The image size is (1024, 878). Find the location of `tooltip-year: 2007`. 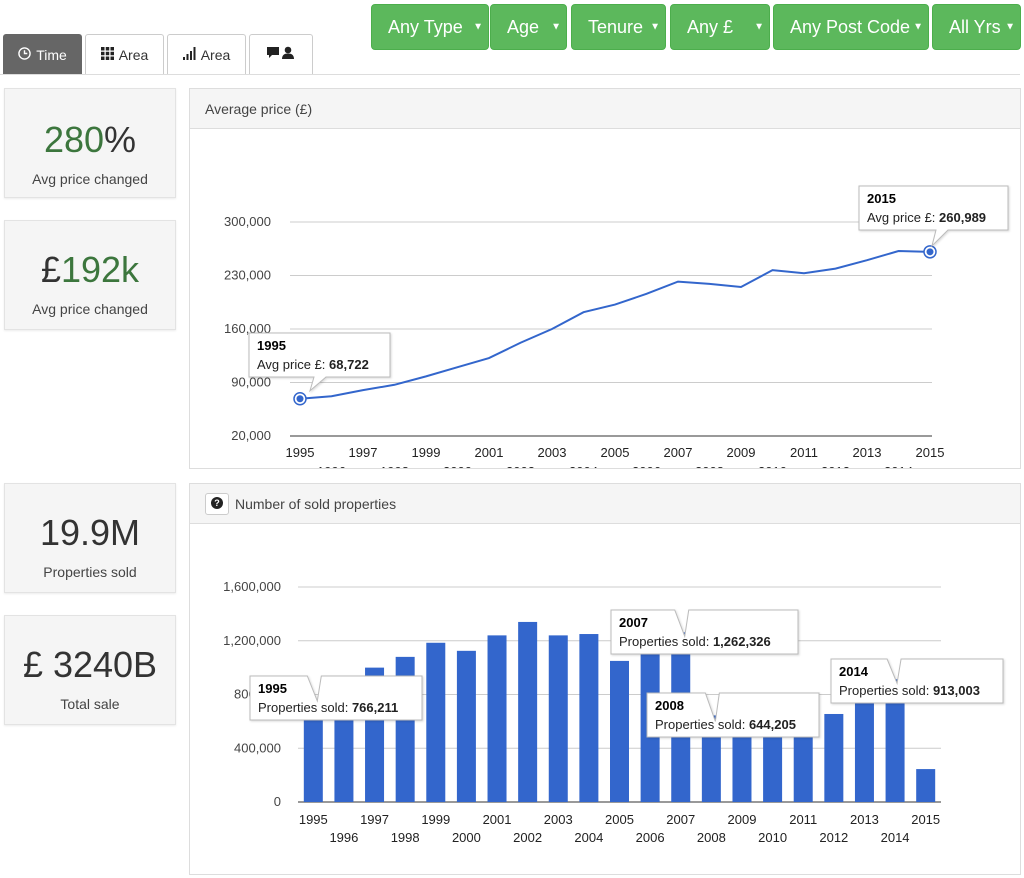

tooltip-year: 2007 is located at coordinates (633, 622).